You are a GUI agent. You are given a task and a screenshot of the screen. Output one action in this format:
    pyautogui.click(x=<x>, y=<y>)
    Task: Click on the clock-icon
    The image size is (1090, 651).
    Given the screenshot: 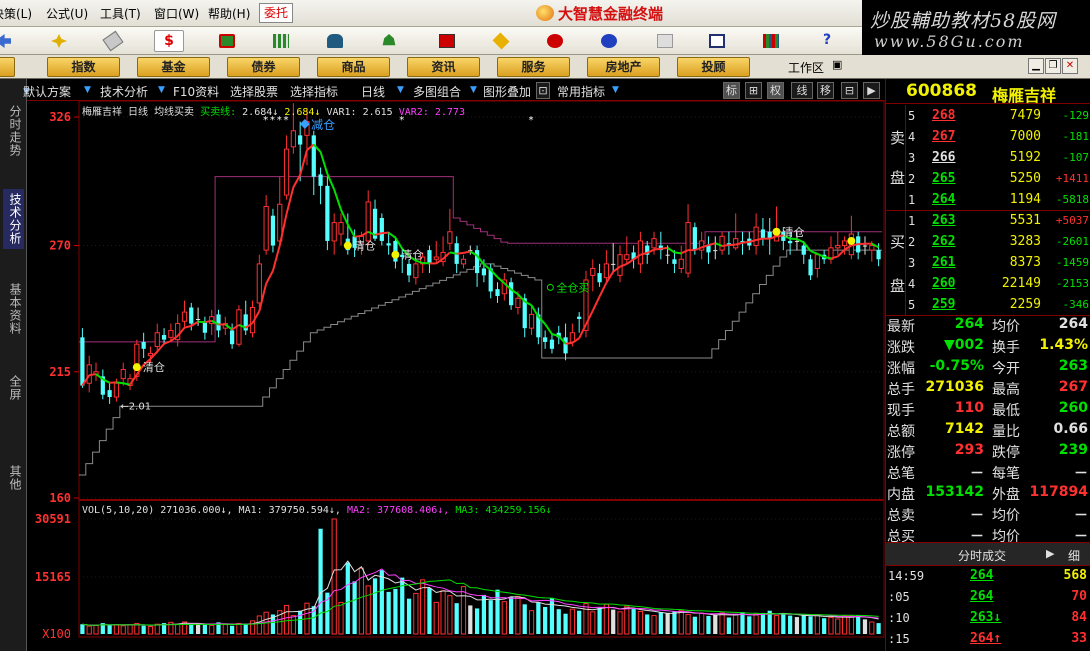 What is the action you would take?
    pyautogui.click(x=609, y=41)
    